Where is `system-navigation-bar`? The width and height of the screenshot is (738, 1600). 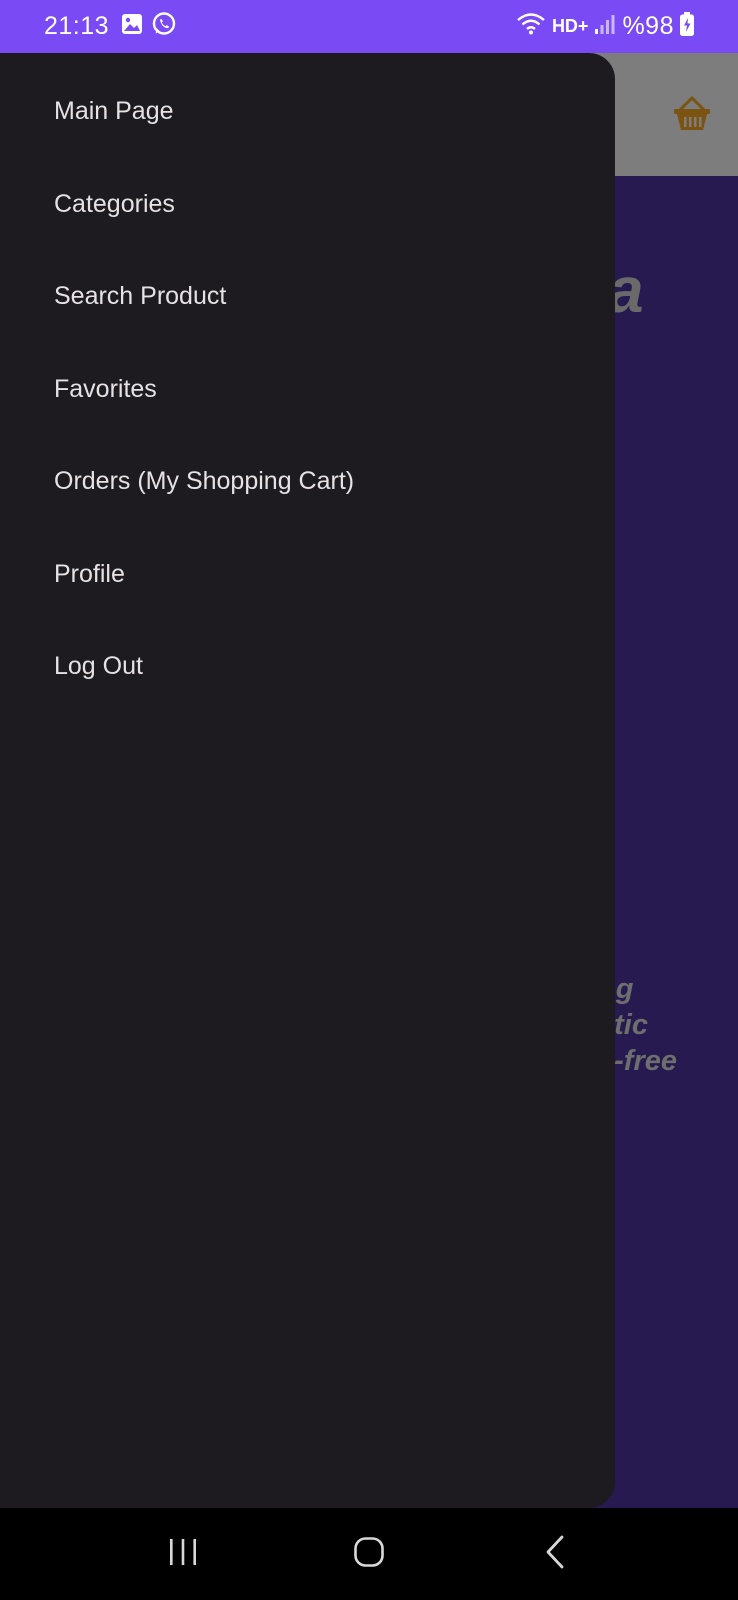 system-navigation-bar is located at coordinates (369, 1554).